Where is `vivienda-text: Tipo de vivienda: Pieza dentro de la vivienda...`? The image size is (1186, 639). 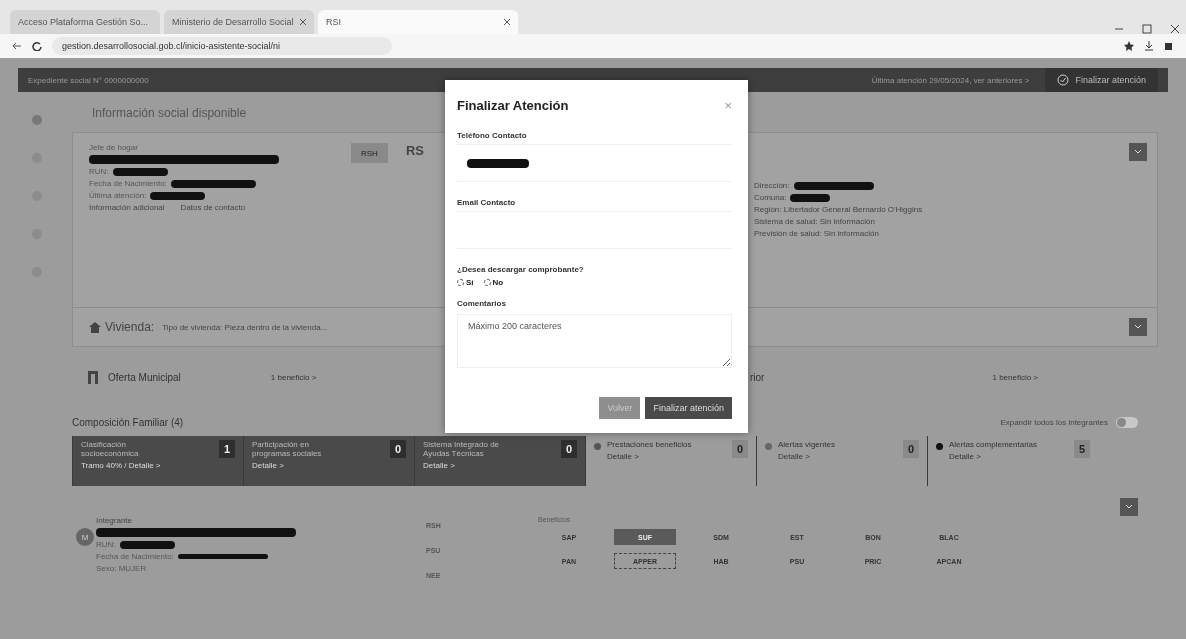 vivienda-text: Tipo de vivienda: Pieza dentro de la vivienda... is located at coordinates (245, 327).